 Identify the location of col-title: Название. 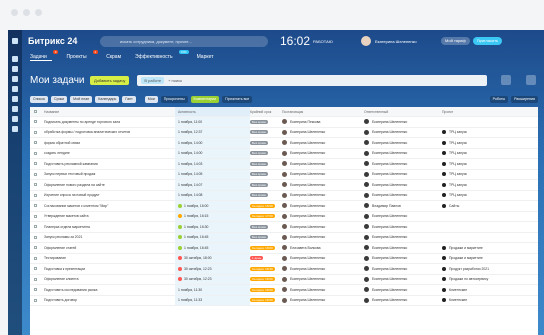
(107, 112).